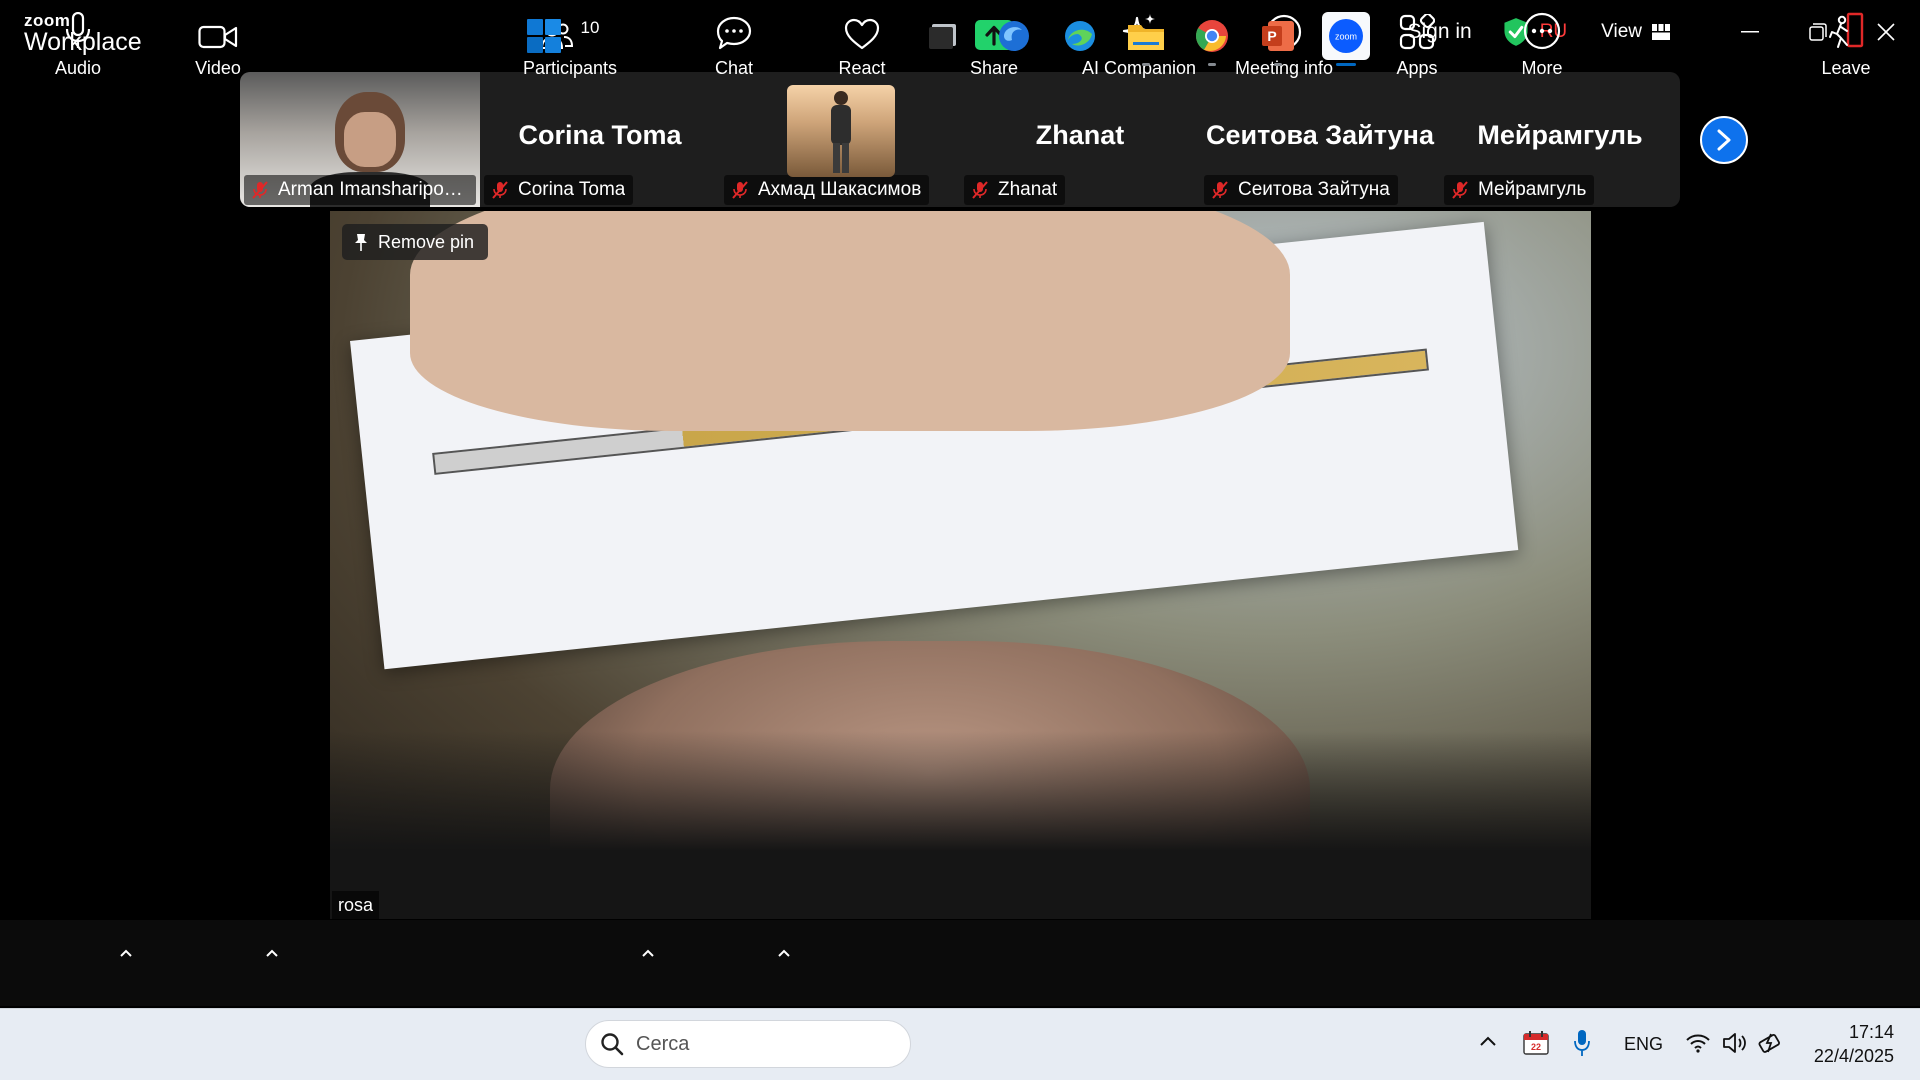 The height and width of the screenshot is (1080, 1920). Describe the element at coordinates (862, 34) in the screenshot. I see `heart-icon` at that location.